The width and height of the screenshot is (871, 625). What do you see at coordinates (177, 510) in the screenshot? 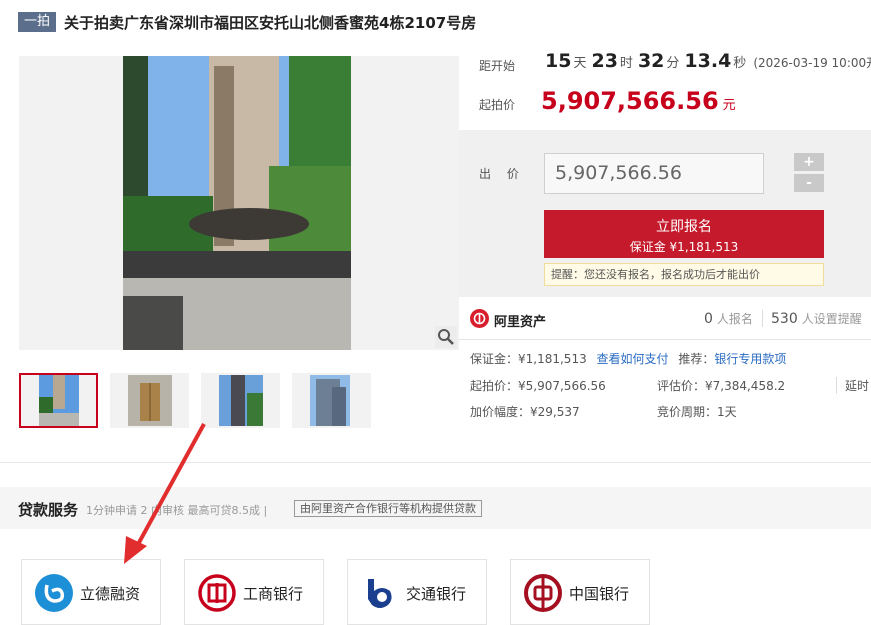
I see `loan-subtitle: 1分钟申请 2 内审核 最高可贷8.5成 |` at bounding box center [177, 510].